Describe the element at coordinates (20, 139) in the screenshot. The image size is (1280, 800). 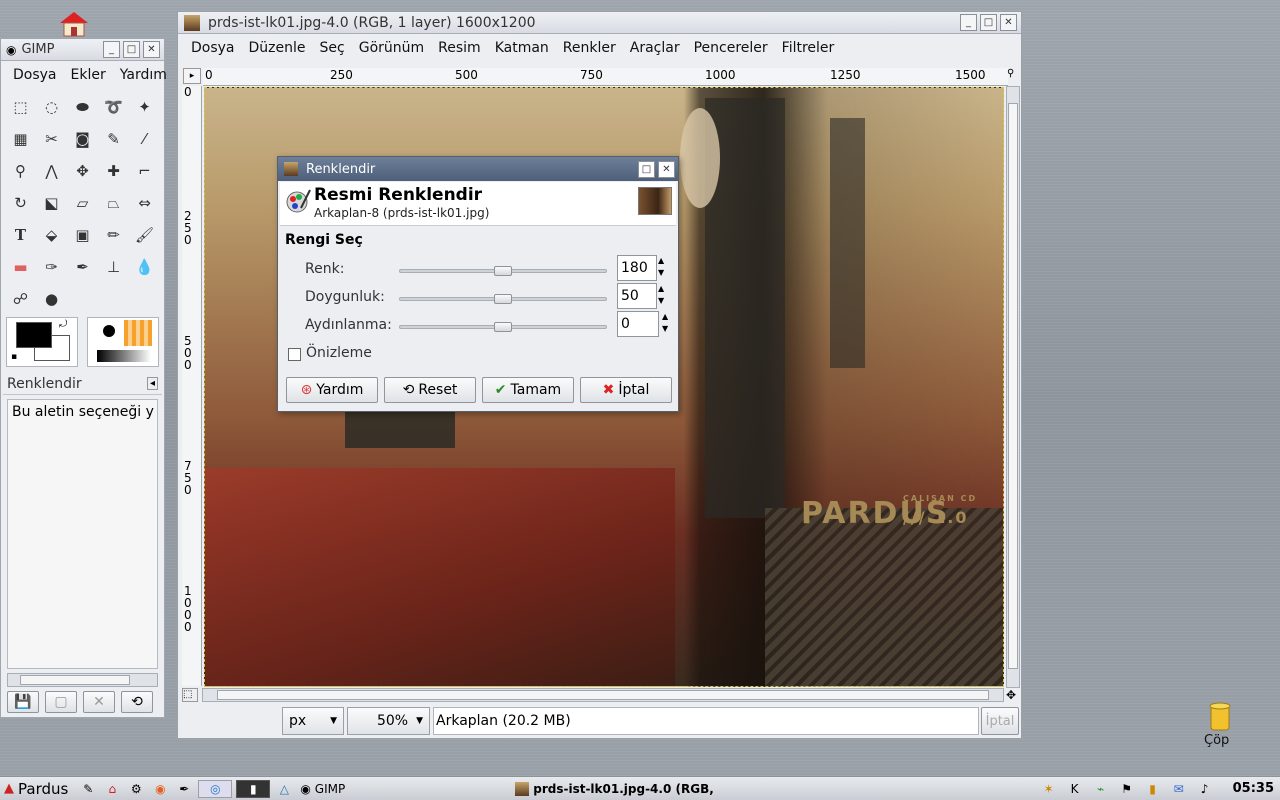
I see `select-by-color-icon: ▦` at that location.